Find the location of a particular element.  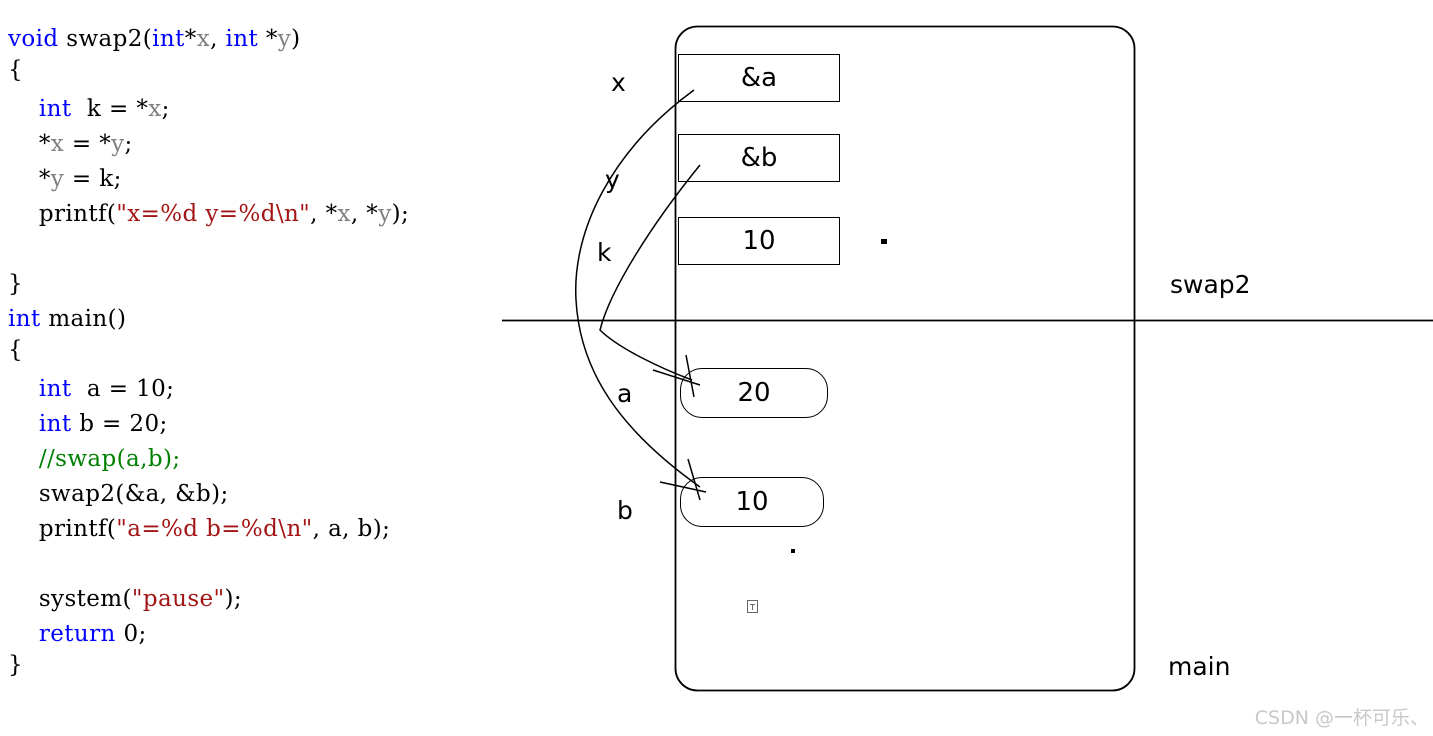

pointer-arrow-x-to-b is located at coordinates (638, 288).